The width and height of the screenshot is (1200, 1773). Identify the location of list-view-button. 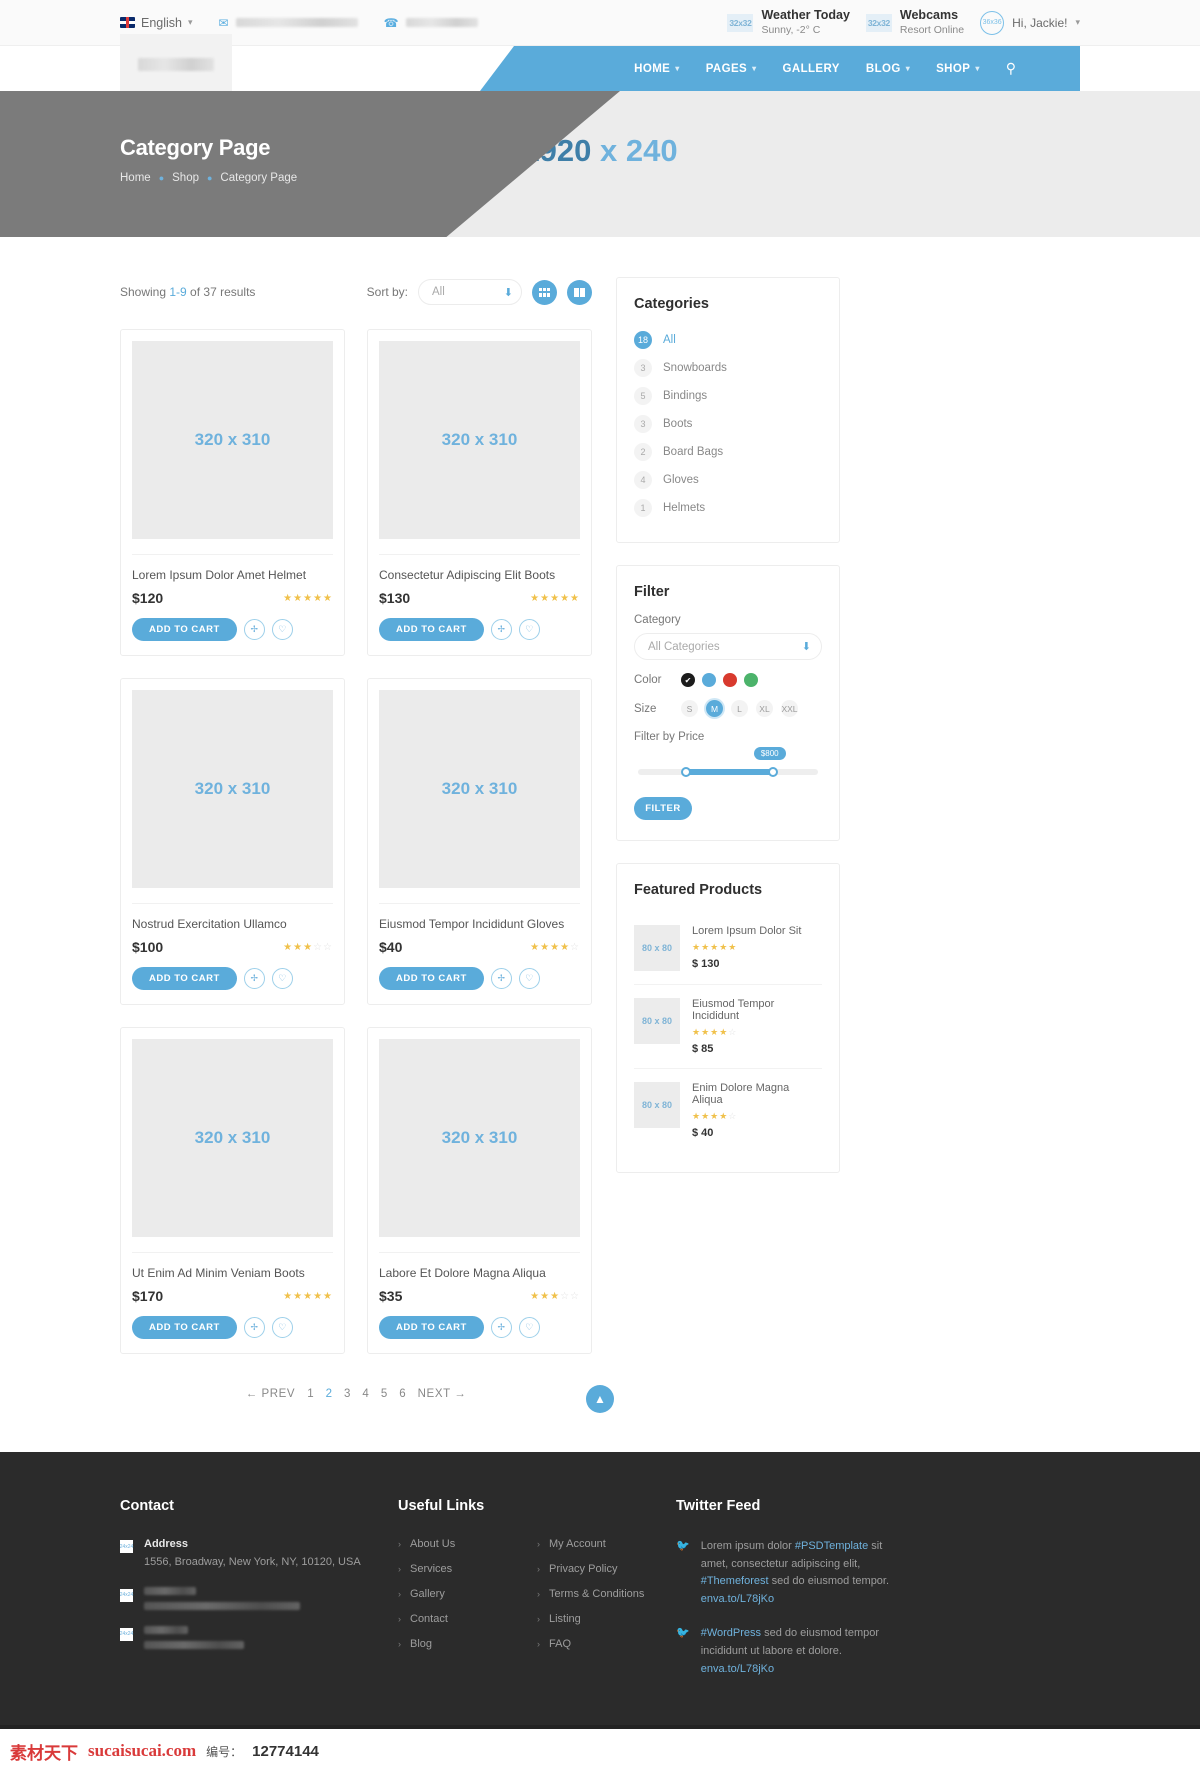
(579, 292).